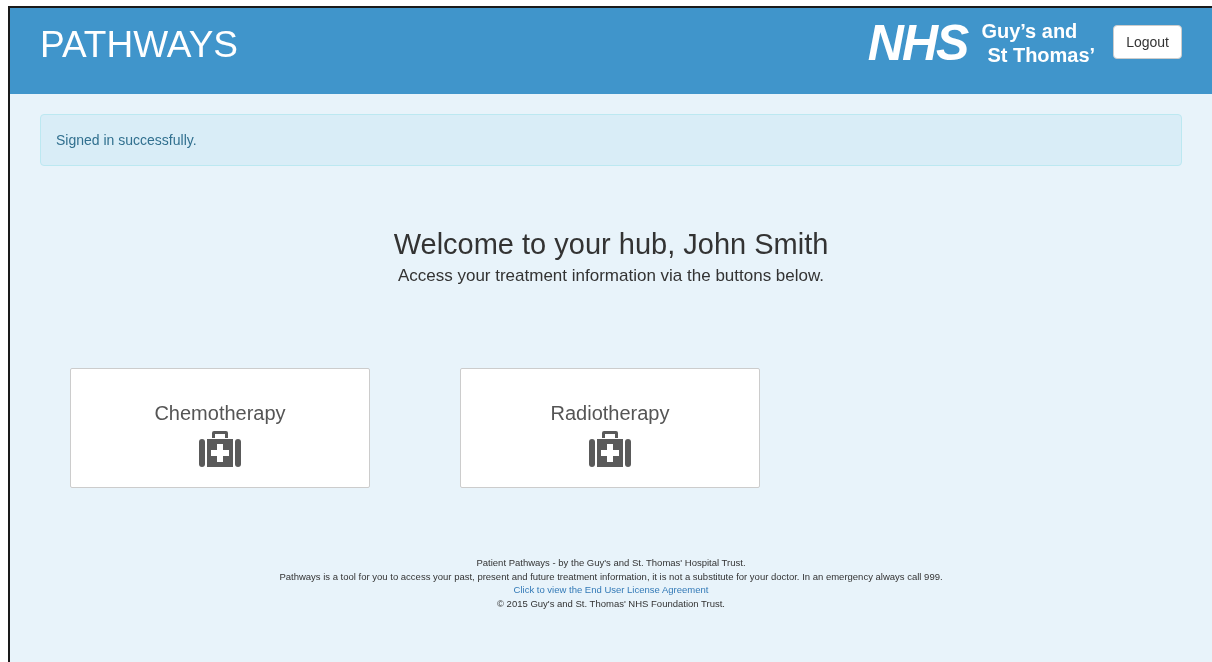 This screenshot has height=662, width=1212. I want to click on footer-text: Patient Pathways - by the Guy's and St. Thomas' Hospital Trust., so click(611, 563).